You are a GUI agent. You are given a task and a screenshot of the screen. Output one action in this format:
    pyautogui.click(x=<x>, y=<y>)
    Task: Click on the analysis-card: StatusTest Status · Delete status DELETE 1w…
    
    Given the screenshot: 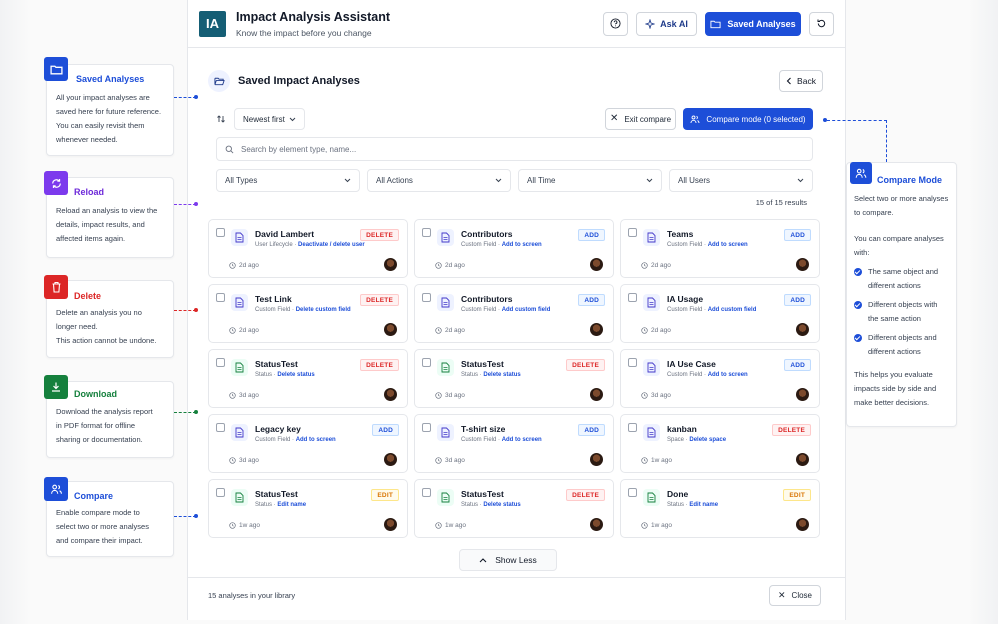 What is the action you would take?
    pyautogui.click(x=514, y=508)
    